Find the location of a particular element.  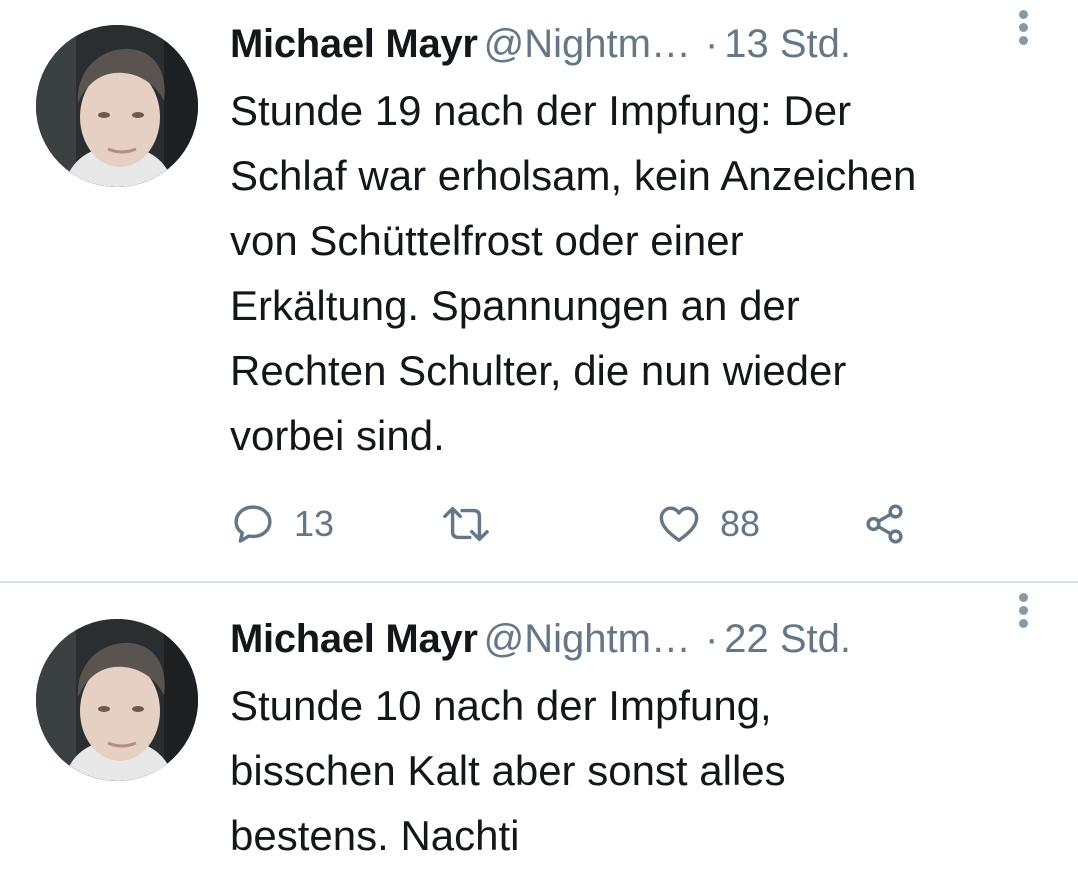

share-button is located at coordinates (885, 524).